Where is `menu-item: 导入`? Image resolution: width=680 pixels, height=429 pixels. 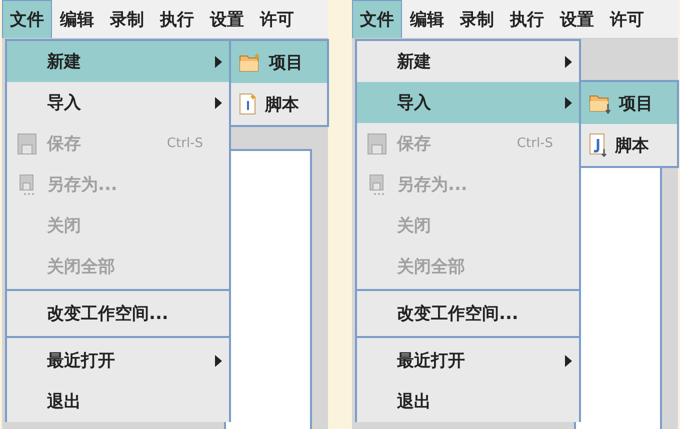
menu-item: 导入 is located at coordinates (118, 102).